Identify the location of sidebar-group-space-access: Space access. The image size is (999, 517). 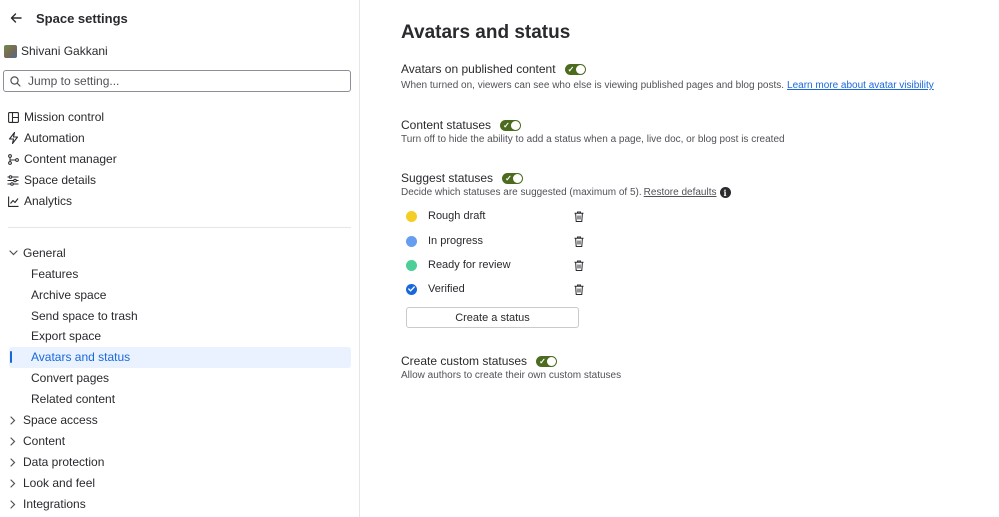
(52, 420).